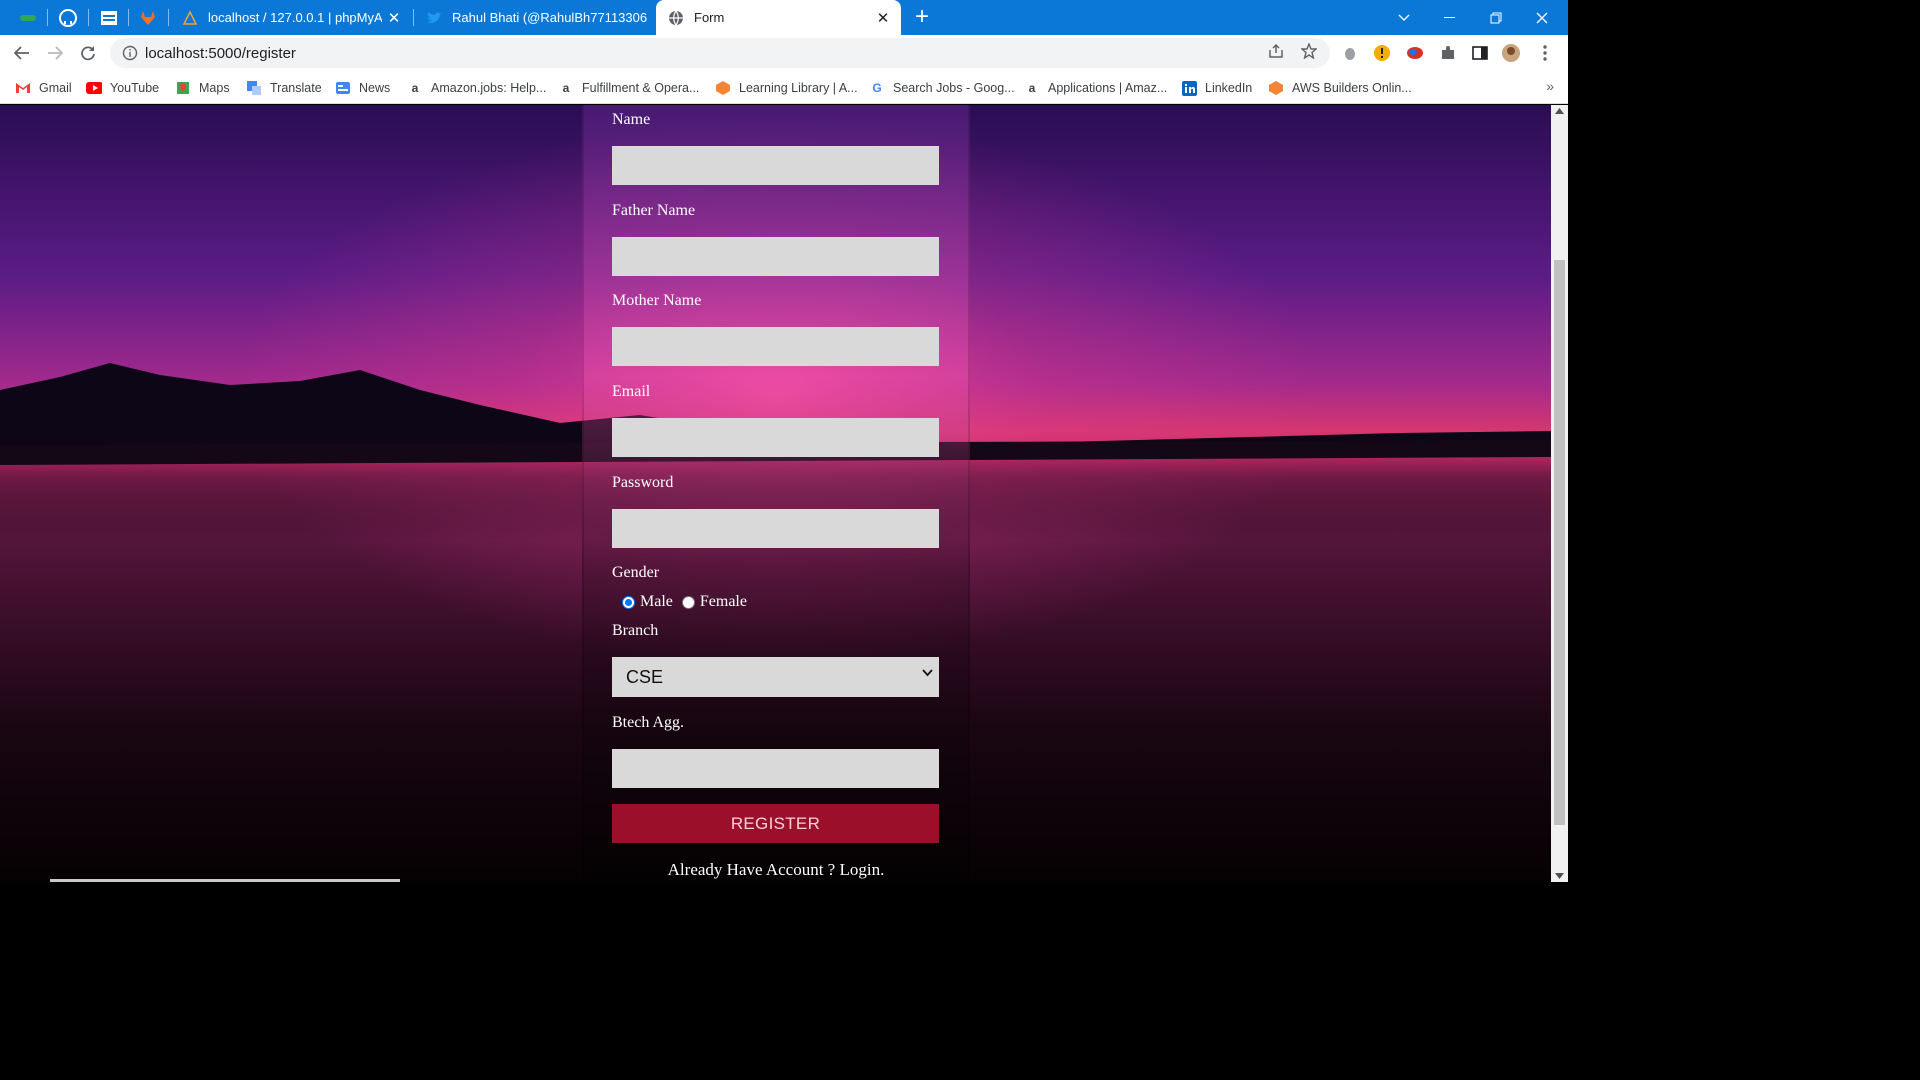 This screenshot has height=1080, width=1920. What do you see at coordinates (775, 528) in the screenshot?
I see `password-input` at bounding box center [775, 528].